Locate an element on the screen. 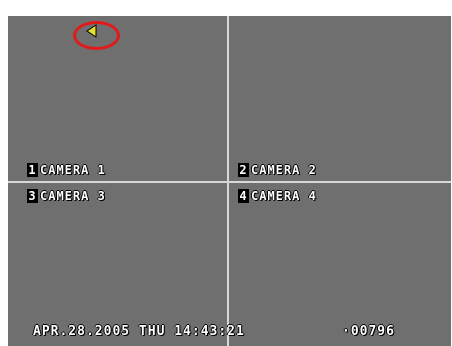  camera-label-3: 3 CAMERA 3 is located at coordinates (66, 196).